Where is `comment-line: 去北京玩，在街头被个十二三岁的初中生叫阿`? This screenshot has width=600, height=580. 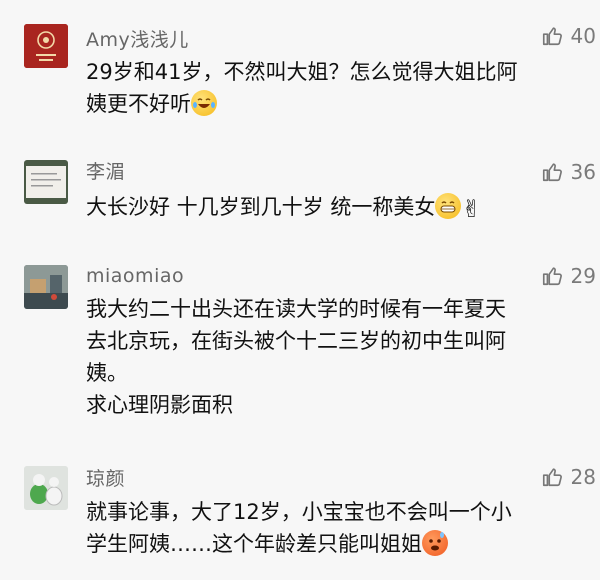 comment-line: 去北京玩，在街头被个十二三岁的初中生叫阿 is located at coordinates (296, 341).